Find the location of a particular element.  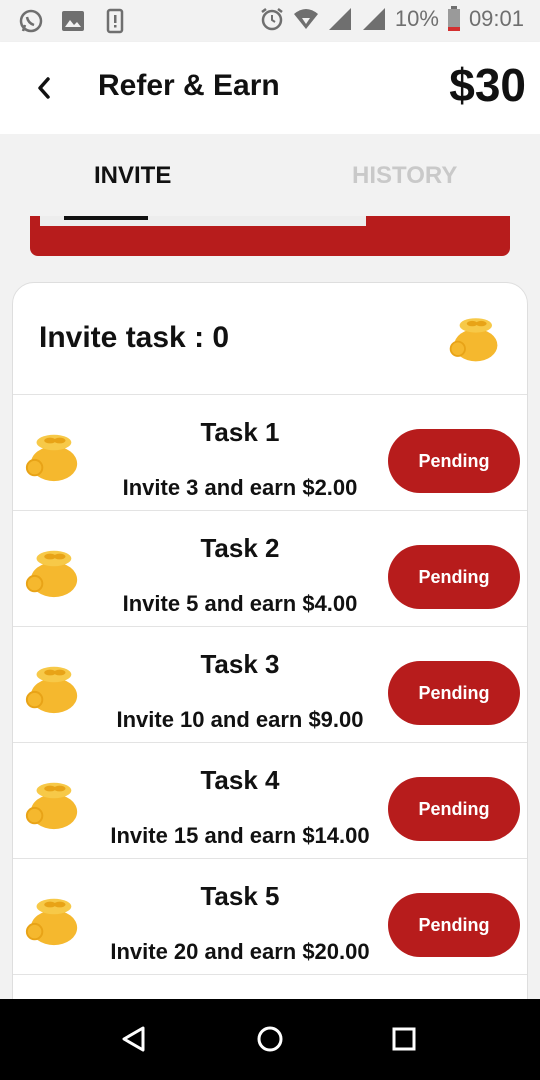

tab-indicator is located at coordinates (106, 218).